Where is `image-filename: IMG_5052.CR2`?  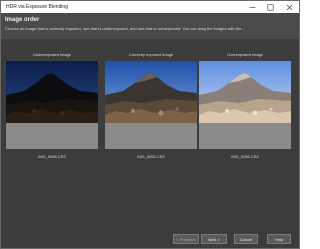
image-filename: IMG_5052.CR2 is located at coordinates (151, 156).